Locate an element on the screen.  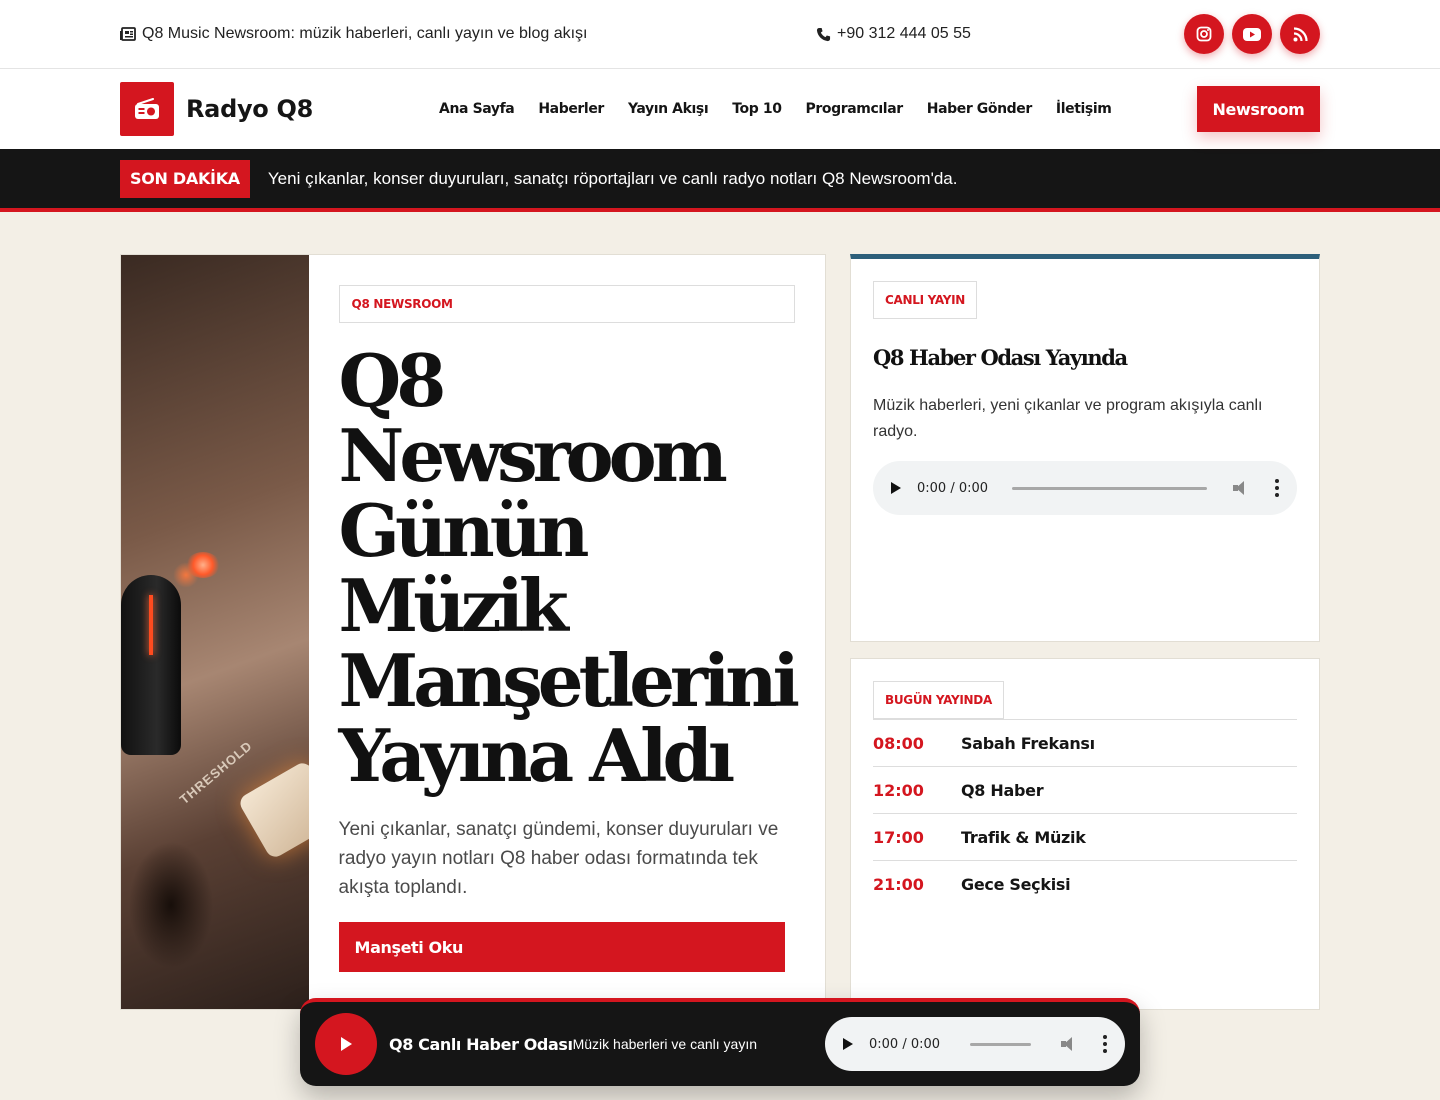
social-links is located at coordinates (1252, 34).